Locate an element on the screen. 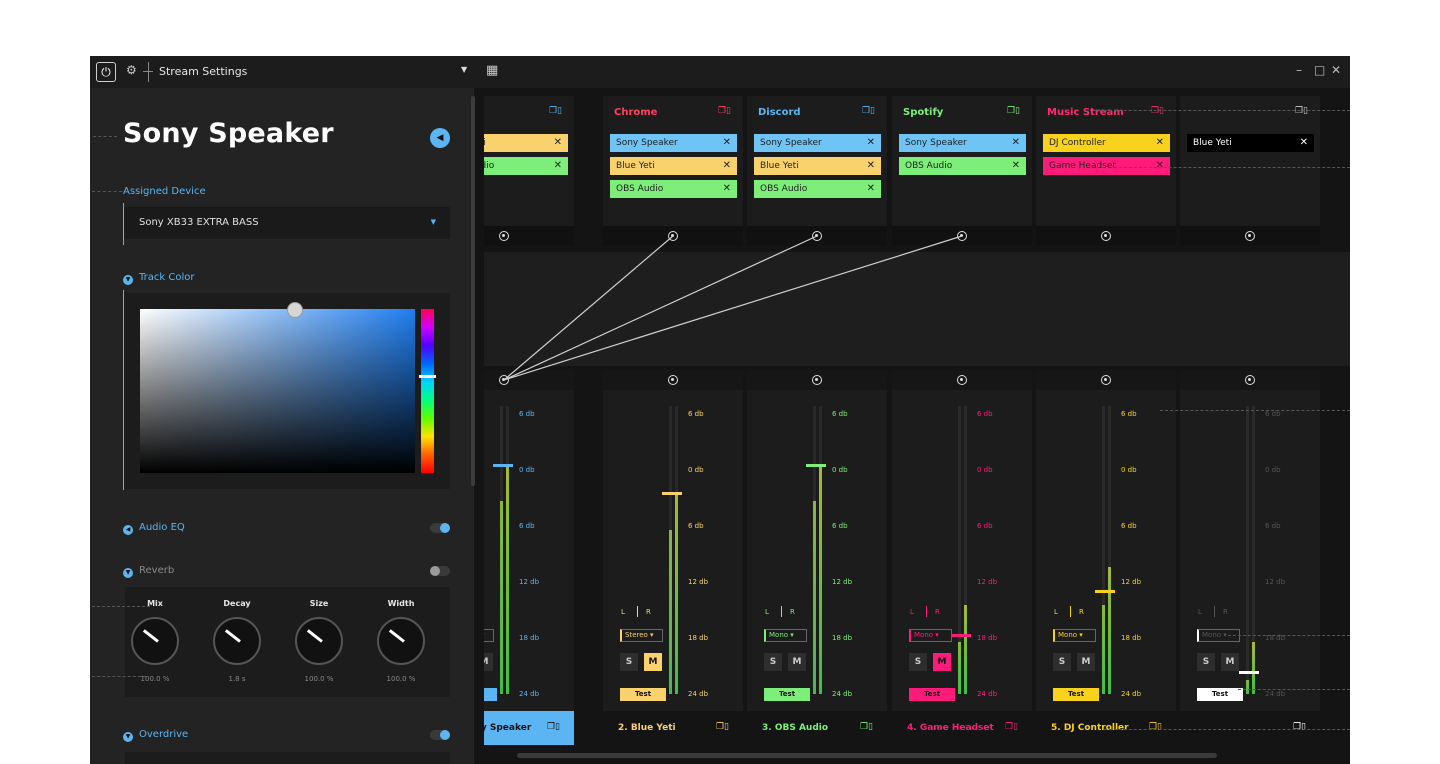 The height and width of the screenshot is (764, 1440). audio-eq-switch is located at coordinates (440, 528).